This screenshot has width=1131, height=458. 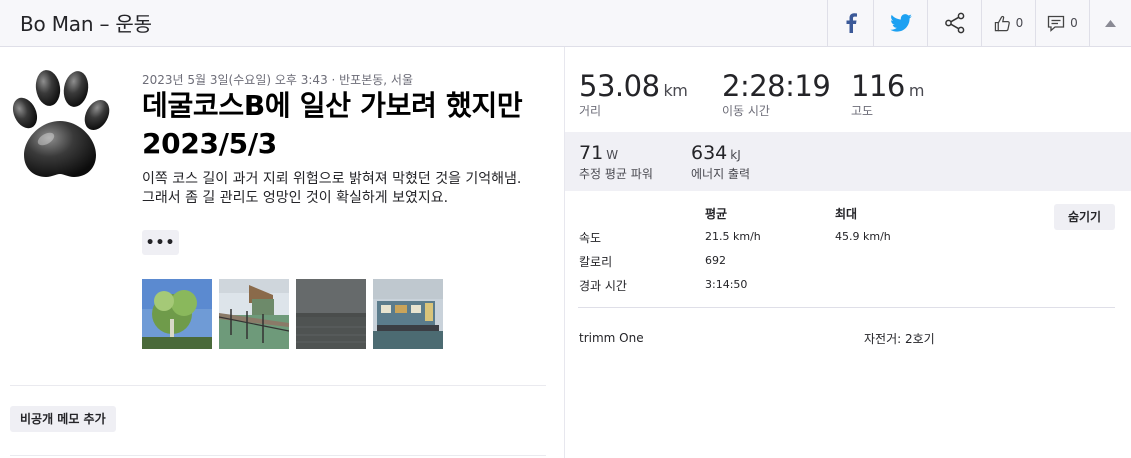 I want to click on power-unit: W, so click(x=612, y=155).